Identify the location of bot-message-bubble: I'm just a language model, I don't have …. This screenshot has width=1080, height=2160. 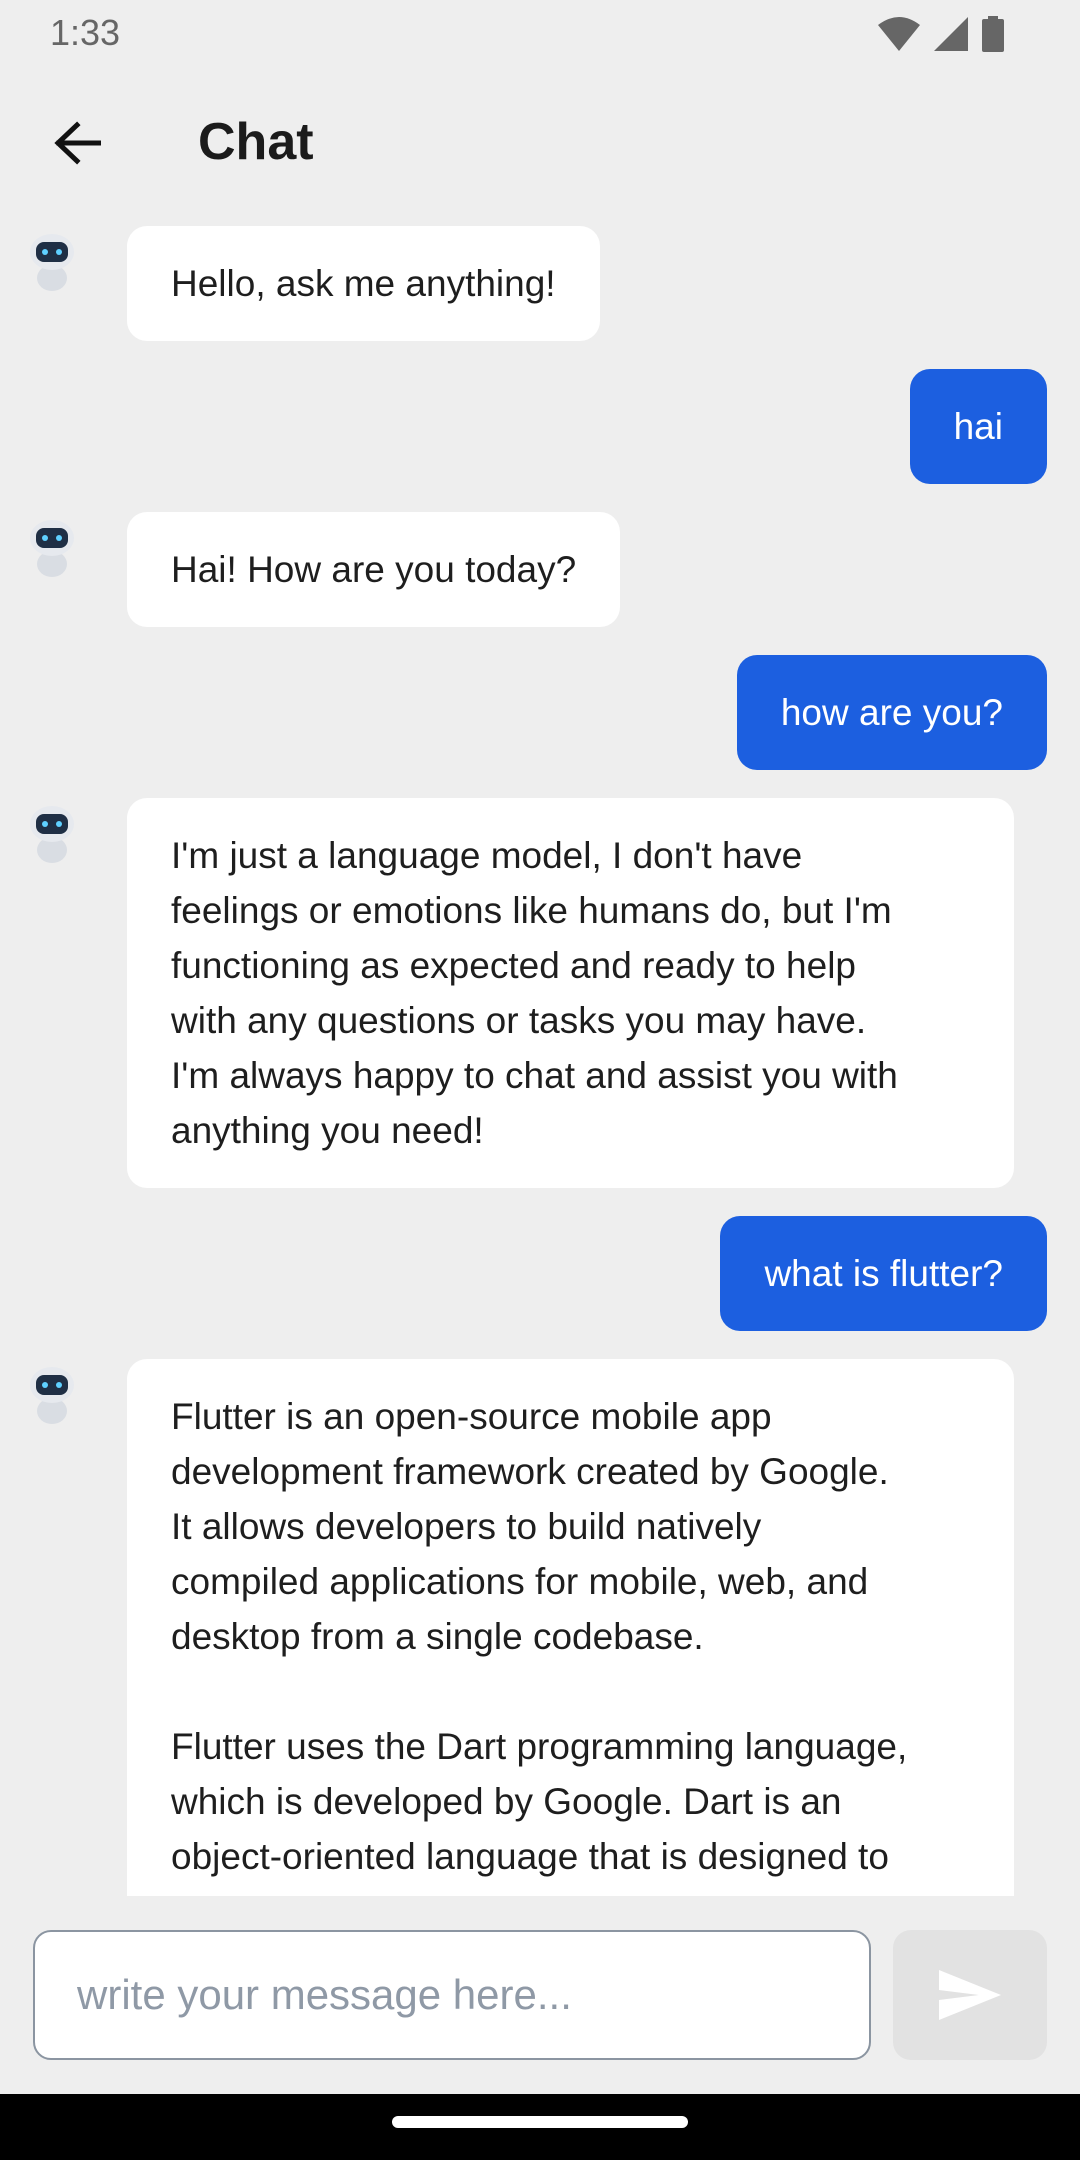
(570, 993).